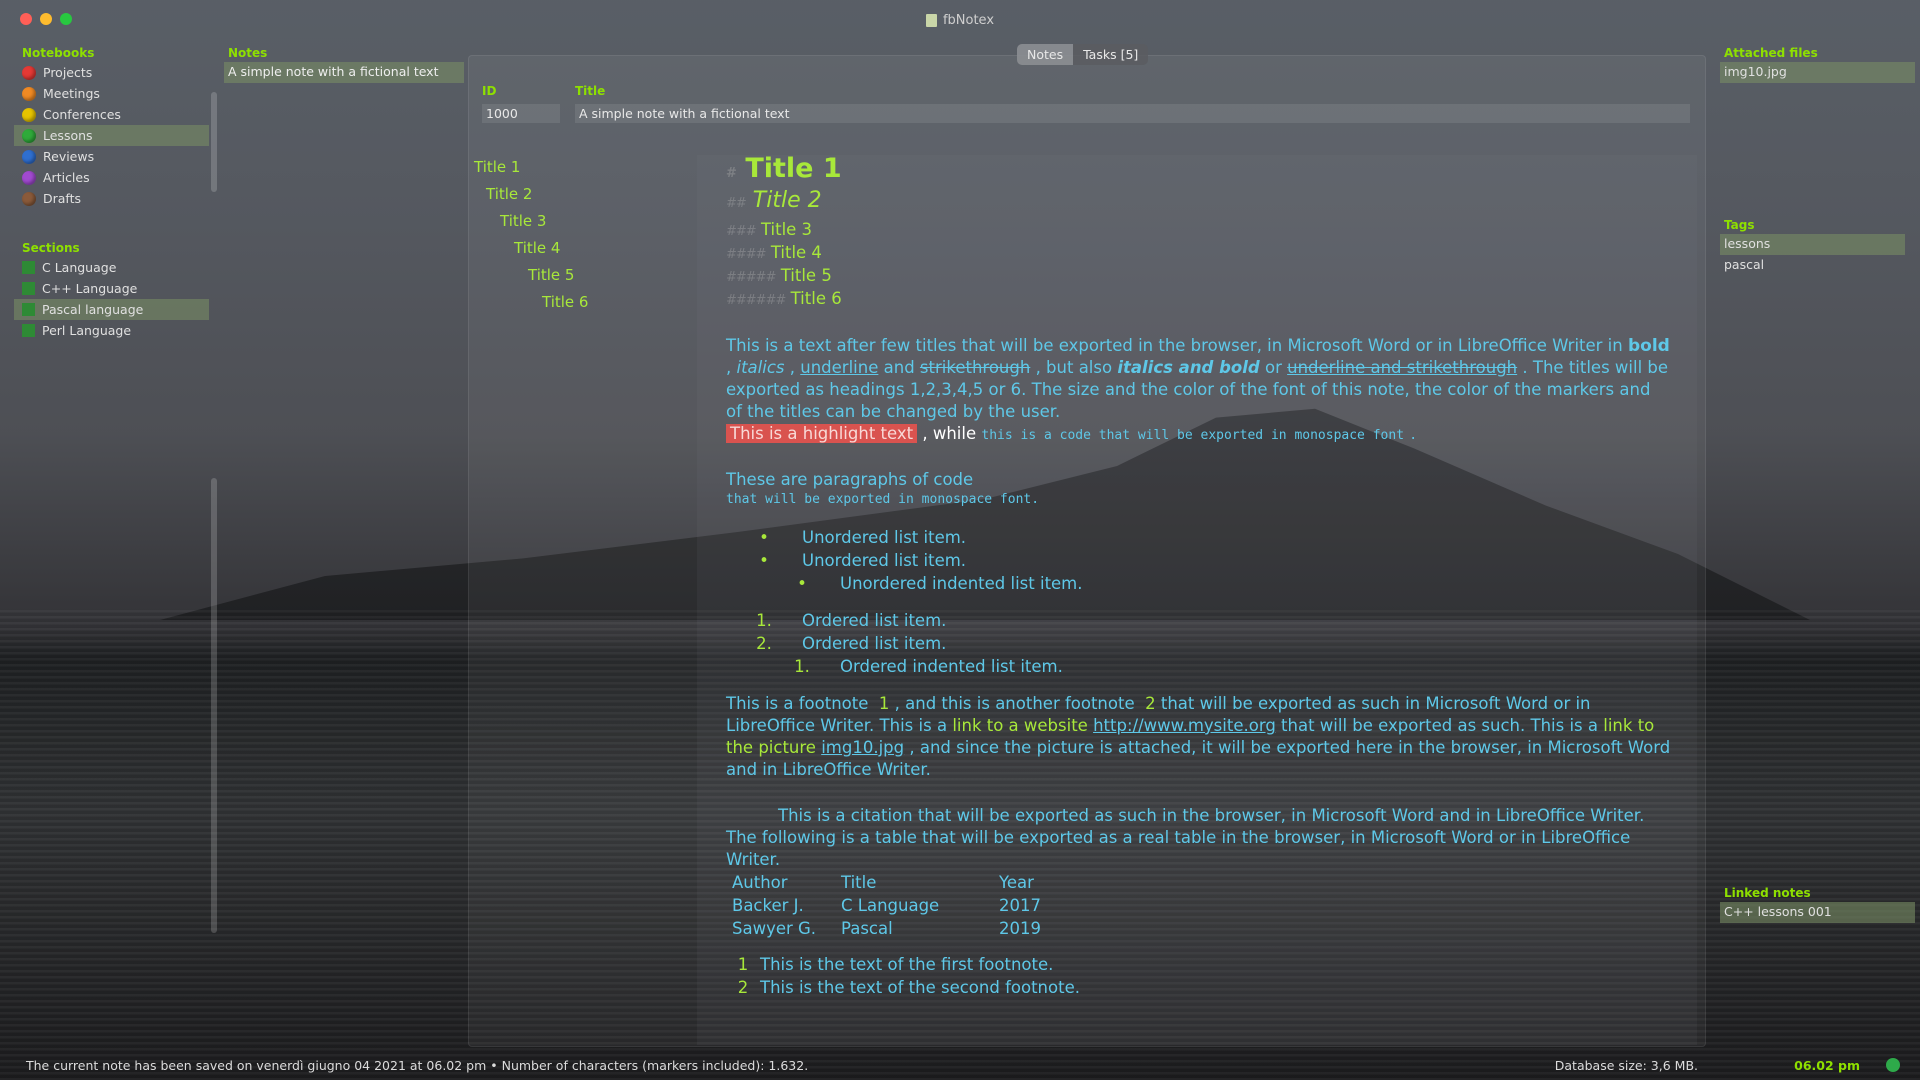 The height and width of the screenshot is (1080, 1920). I want to click on id-field: 1000, so click(521, 113).